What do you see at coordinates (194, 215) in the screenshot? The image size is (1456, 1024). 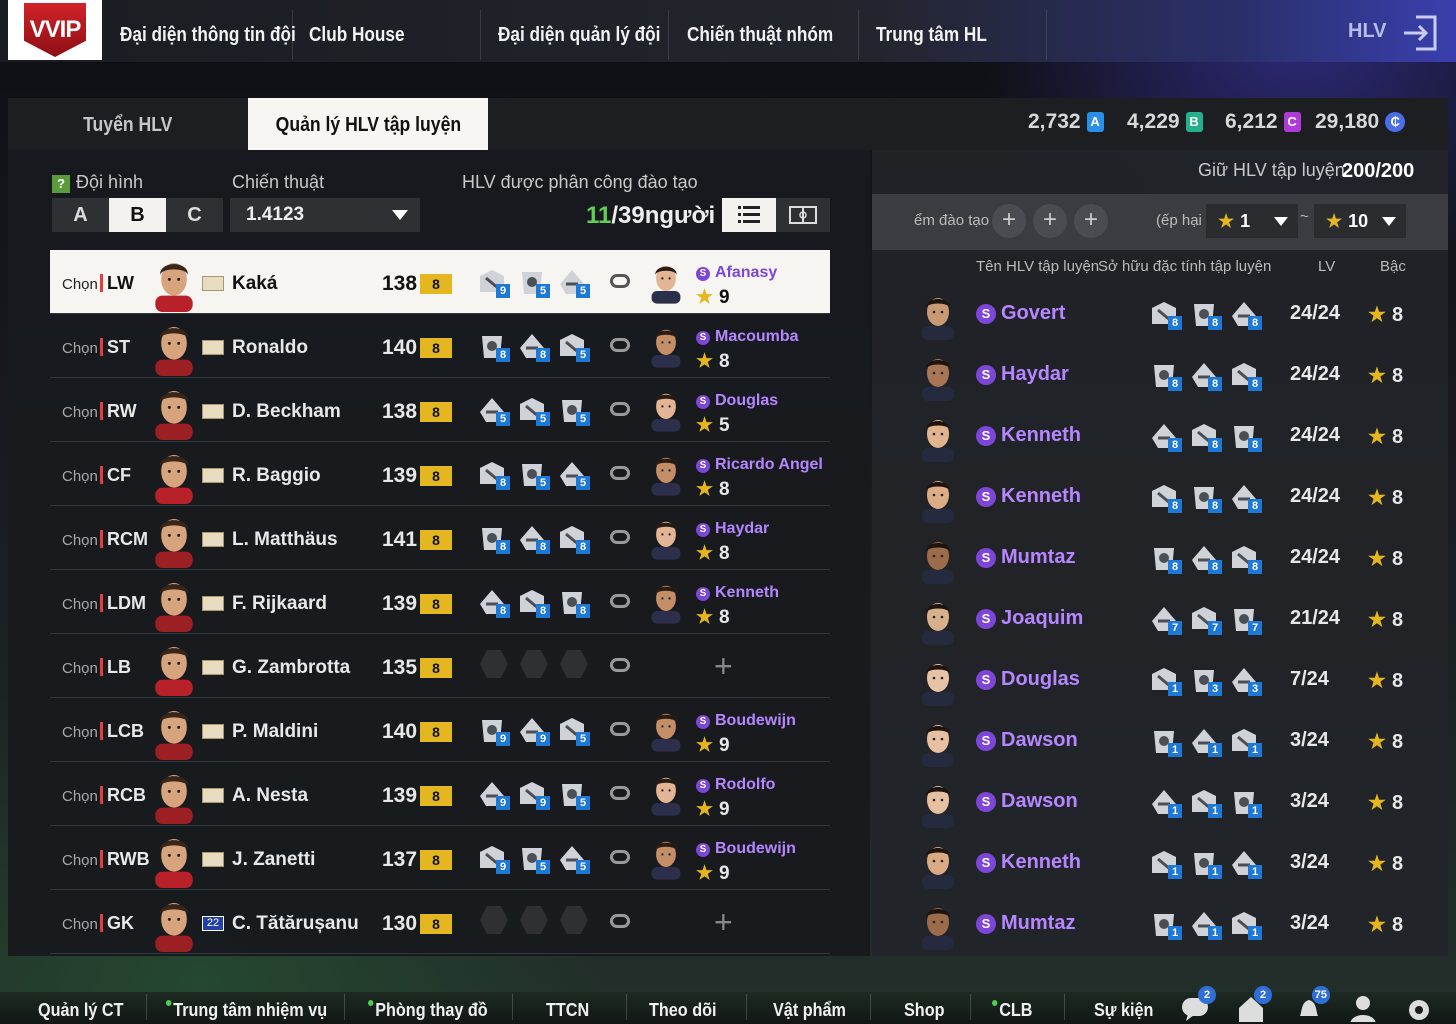 I see `formation-c-button: C` at bounding box center [194, 215].